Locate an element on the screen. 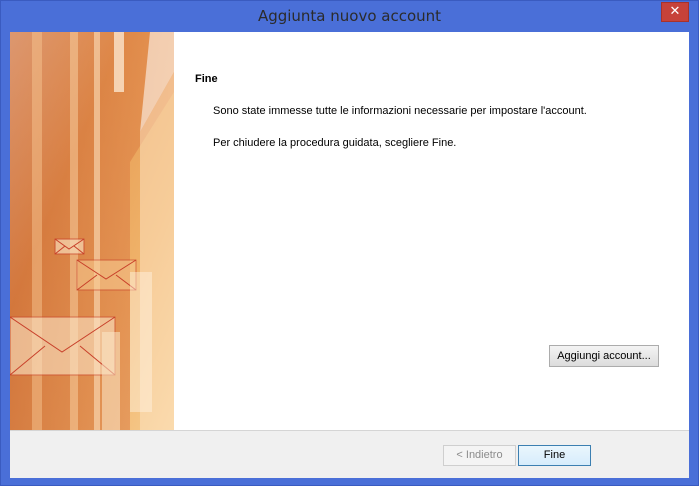 Image resolution: width=699 pixels, height=486 pixels. envelope-medium-icon is located at coordinates (106, 275).